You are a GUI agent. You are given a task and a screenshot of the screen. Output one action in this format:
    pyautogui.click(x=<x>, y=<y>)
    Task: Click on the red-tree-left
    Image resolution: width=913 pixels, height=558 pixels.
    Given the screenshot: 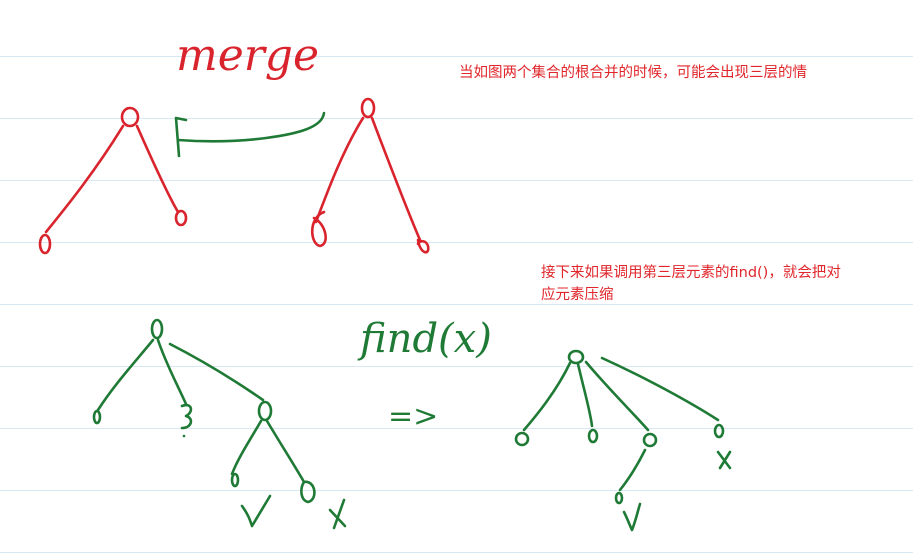 What is the action you would take?
    pyautogui.click(x=113, y=180)
    